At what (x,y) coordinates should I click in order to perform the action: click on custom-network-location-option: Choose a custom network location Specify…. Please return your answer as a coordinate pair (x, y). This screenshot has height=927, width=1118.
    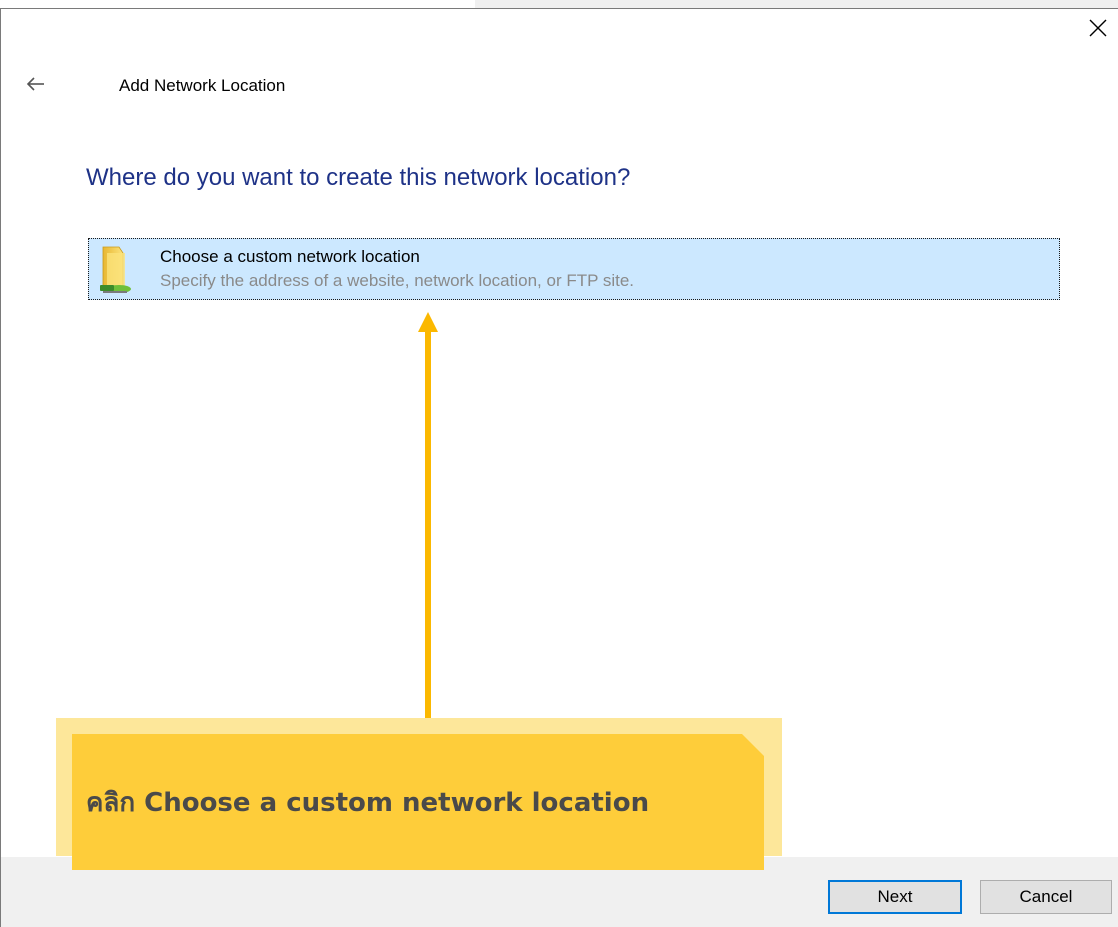
    Looking at the image, I should click on (574, 269).